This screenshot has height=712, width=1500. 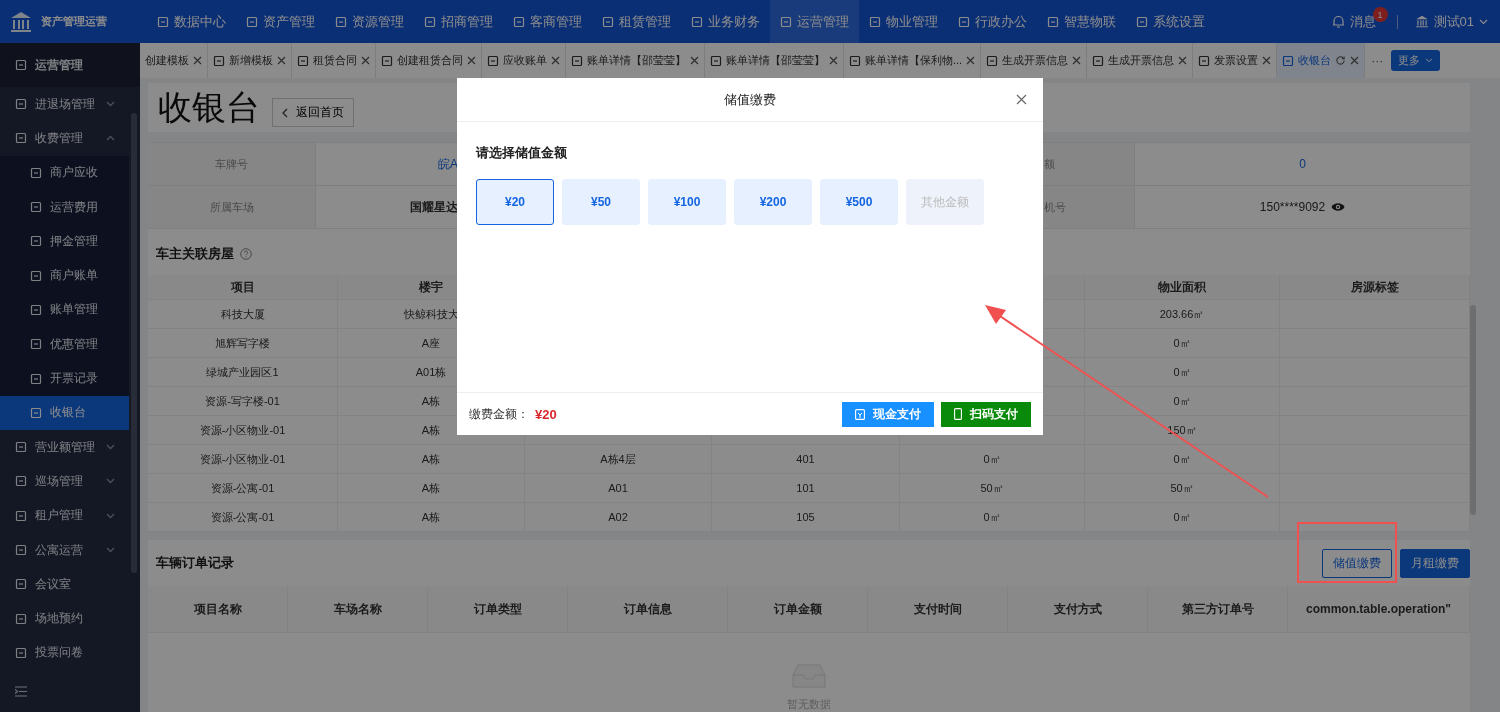 What do you see at coordinates (636, 21) in the screenshot?
I see `nav-item: 租赁管理` at bounding box center [636, 21].